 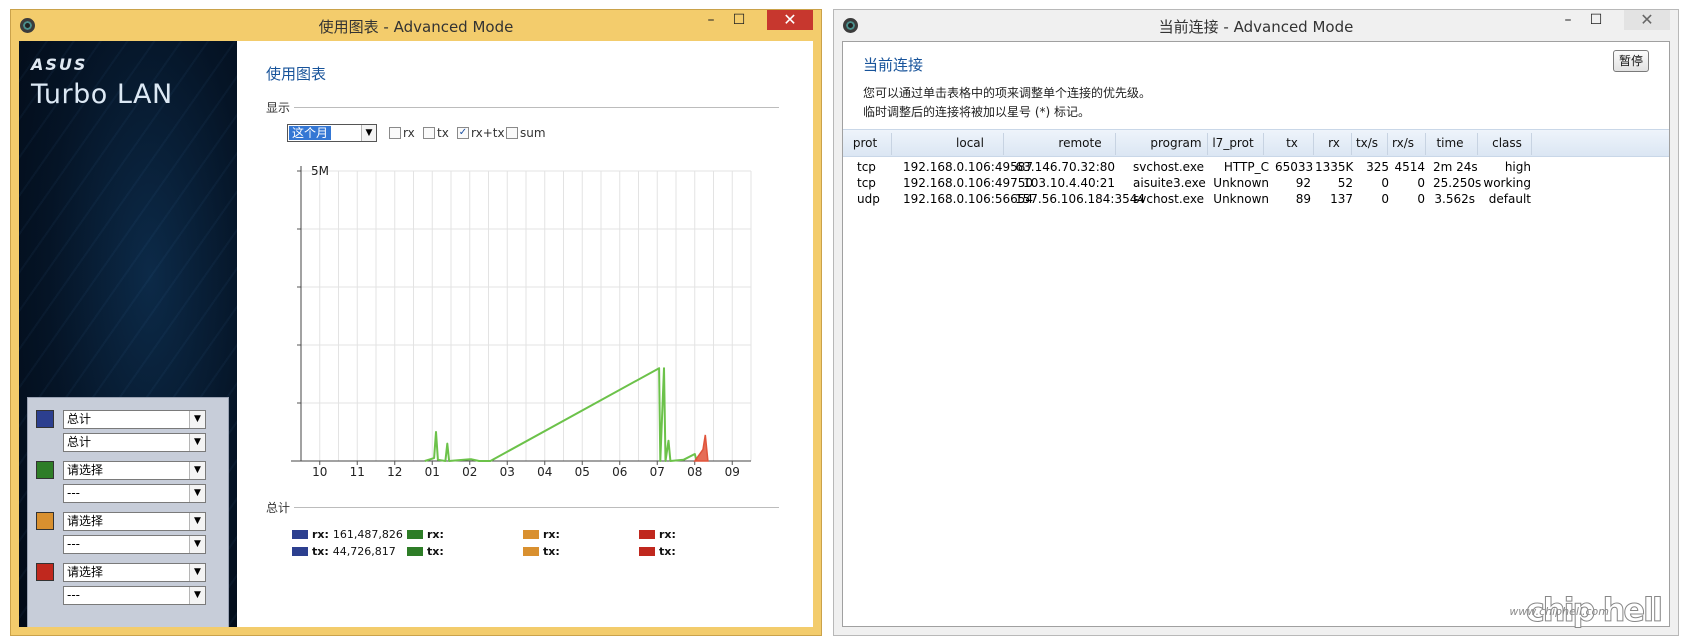 What do you see at coordinates (332, 133) in the screenshot?
I see `period-select: 这个月 ▼` at bounding box center [332, 133].